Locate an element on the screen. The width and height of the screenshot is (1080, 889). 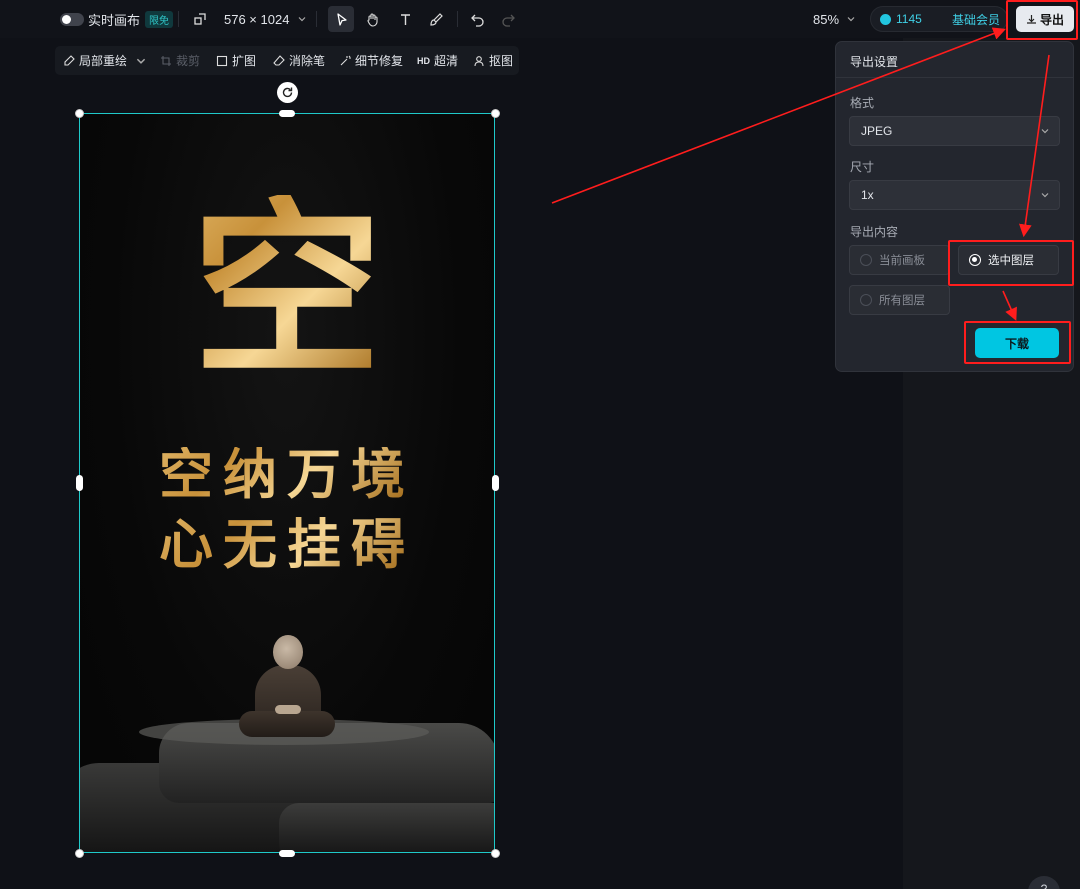
option-label: 选中图层 is located at coordinates (1011, 261).